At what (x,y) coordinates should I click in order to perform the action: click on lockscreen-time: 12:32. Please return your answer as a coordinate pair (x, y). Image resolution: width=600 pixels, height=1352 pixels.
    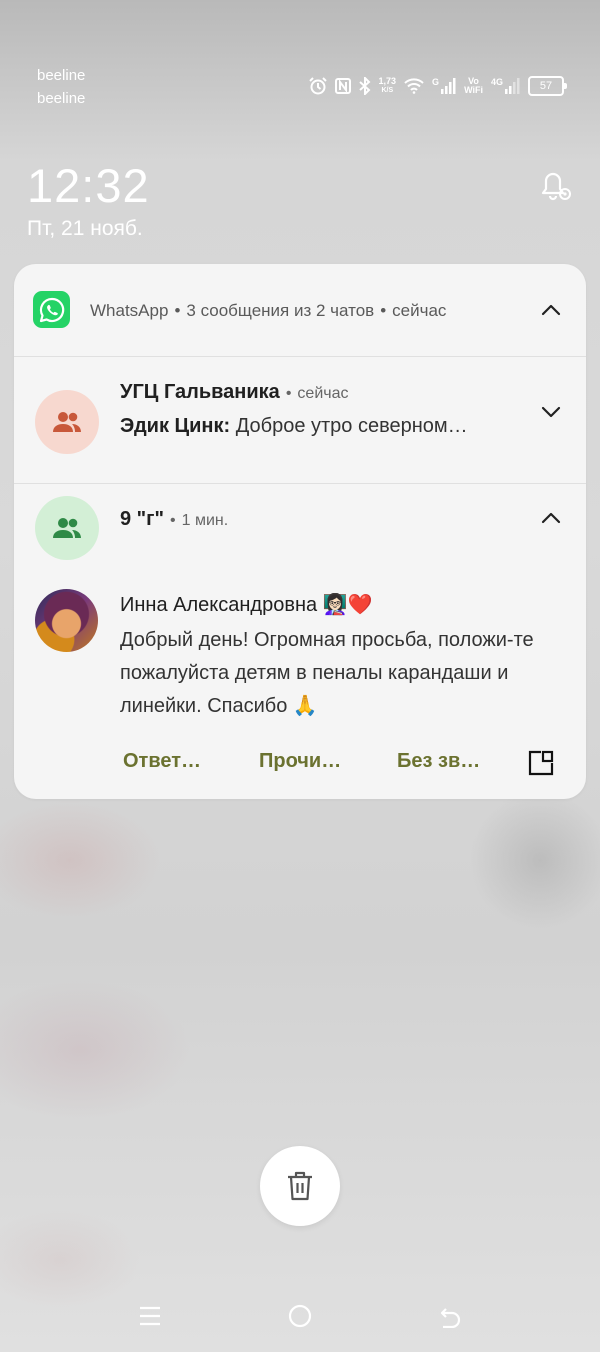
    Looking at the image, I should click on (88, 185).